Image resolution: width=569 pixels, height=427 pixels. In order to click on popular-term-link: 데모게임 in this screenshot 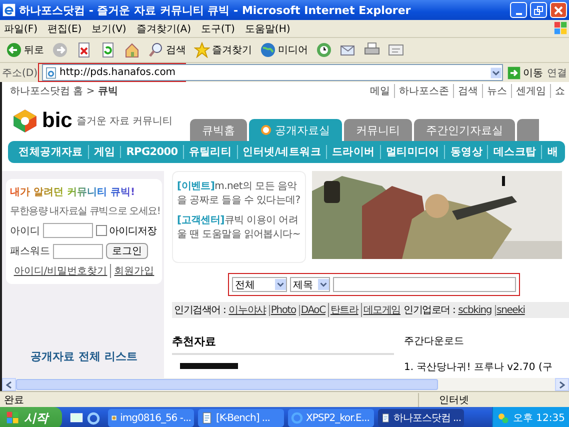, I will do `click(381, 310)`.